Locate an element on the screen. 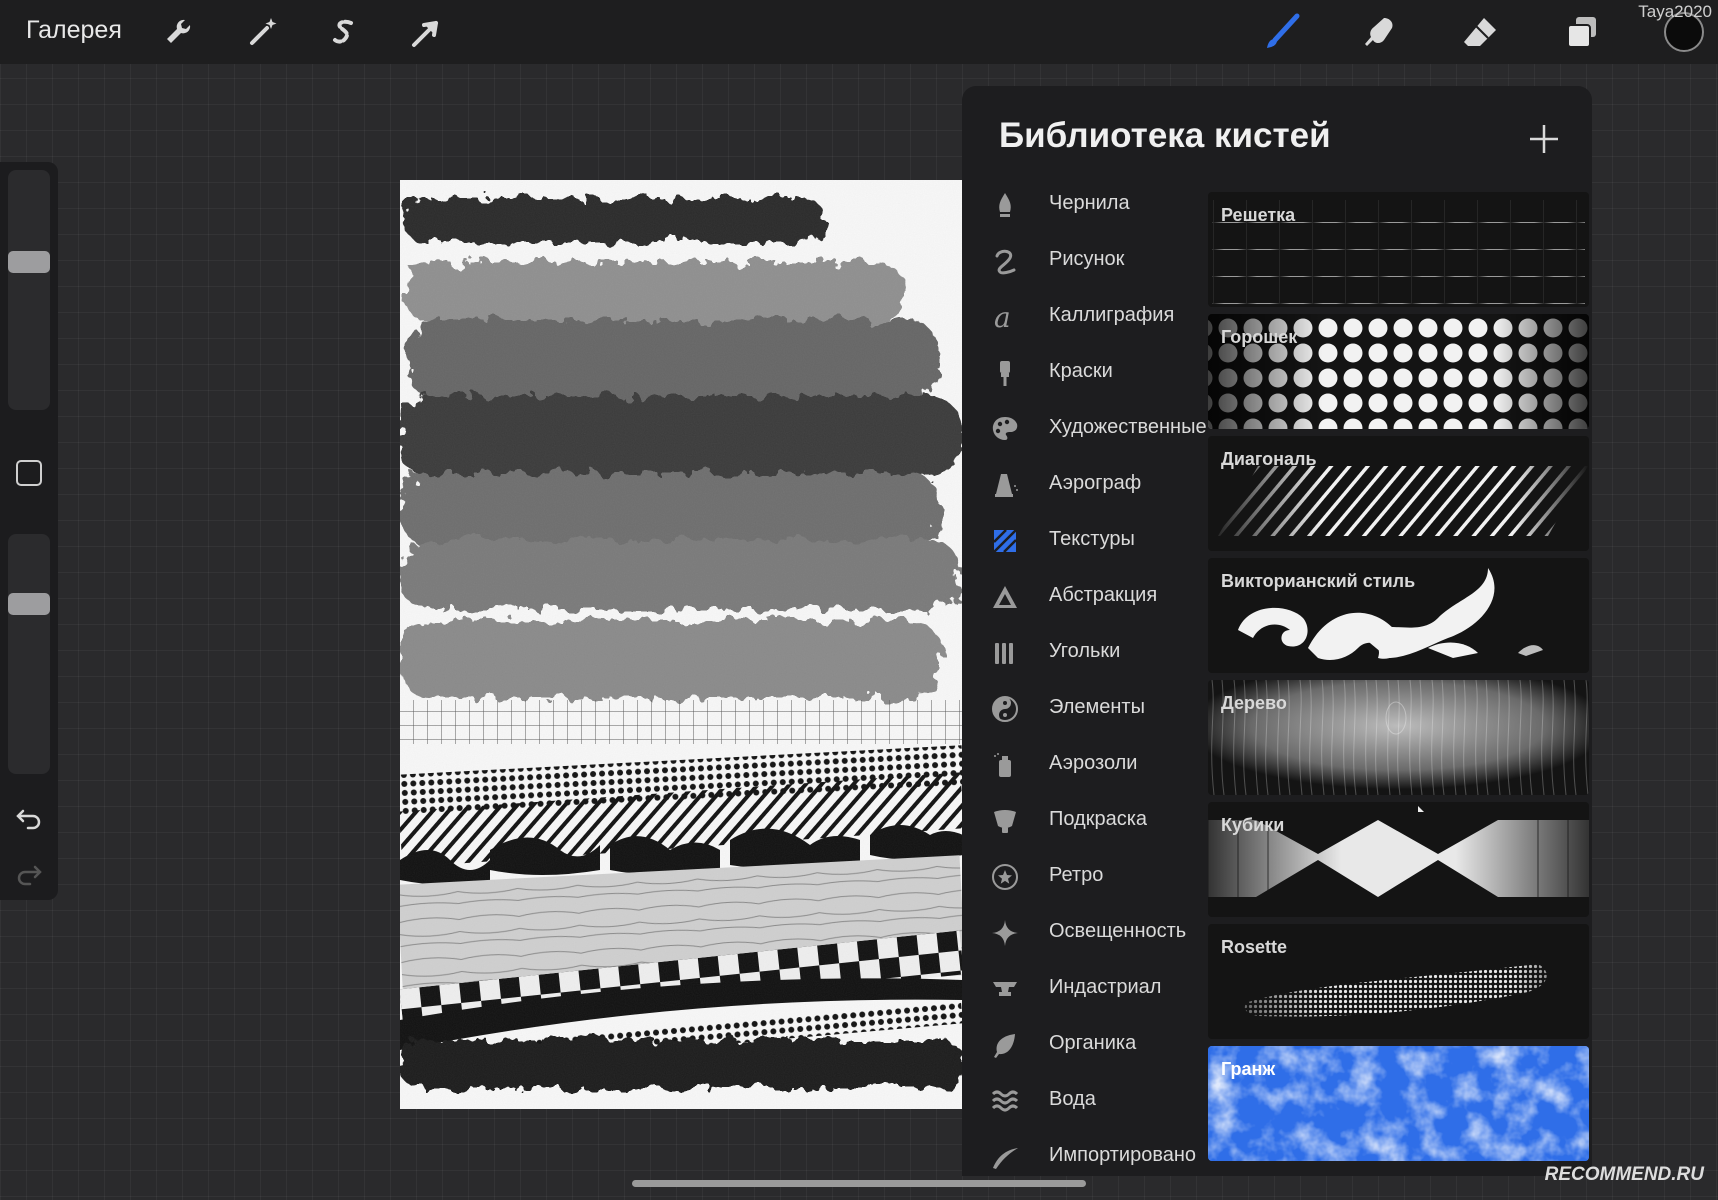  magic-wand-icon is located at coordinates (262, 32).